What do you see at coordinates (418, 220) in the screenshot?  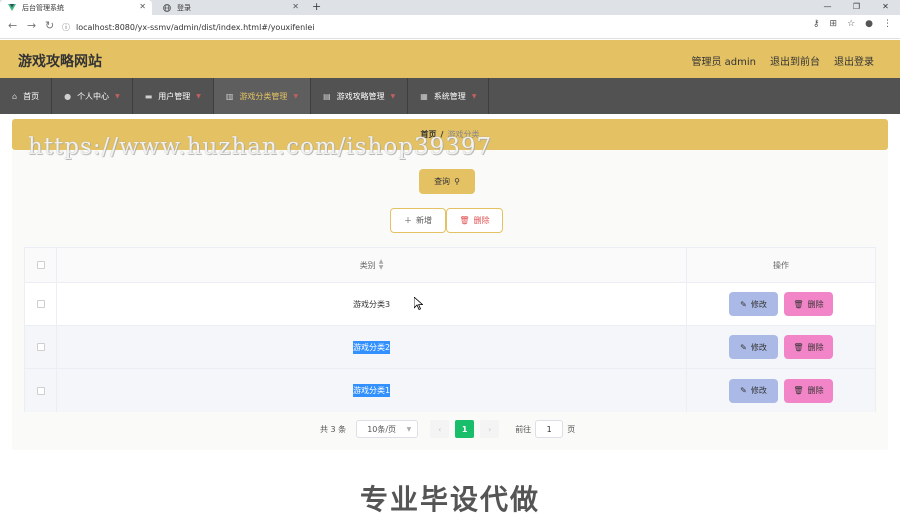 I see `add-button: ＋ 新增` at bounding box center [418, 220].